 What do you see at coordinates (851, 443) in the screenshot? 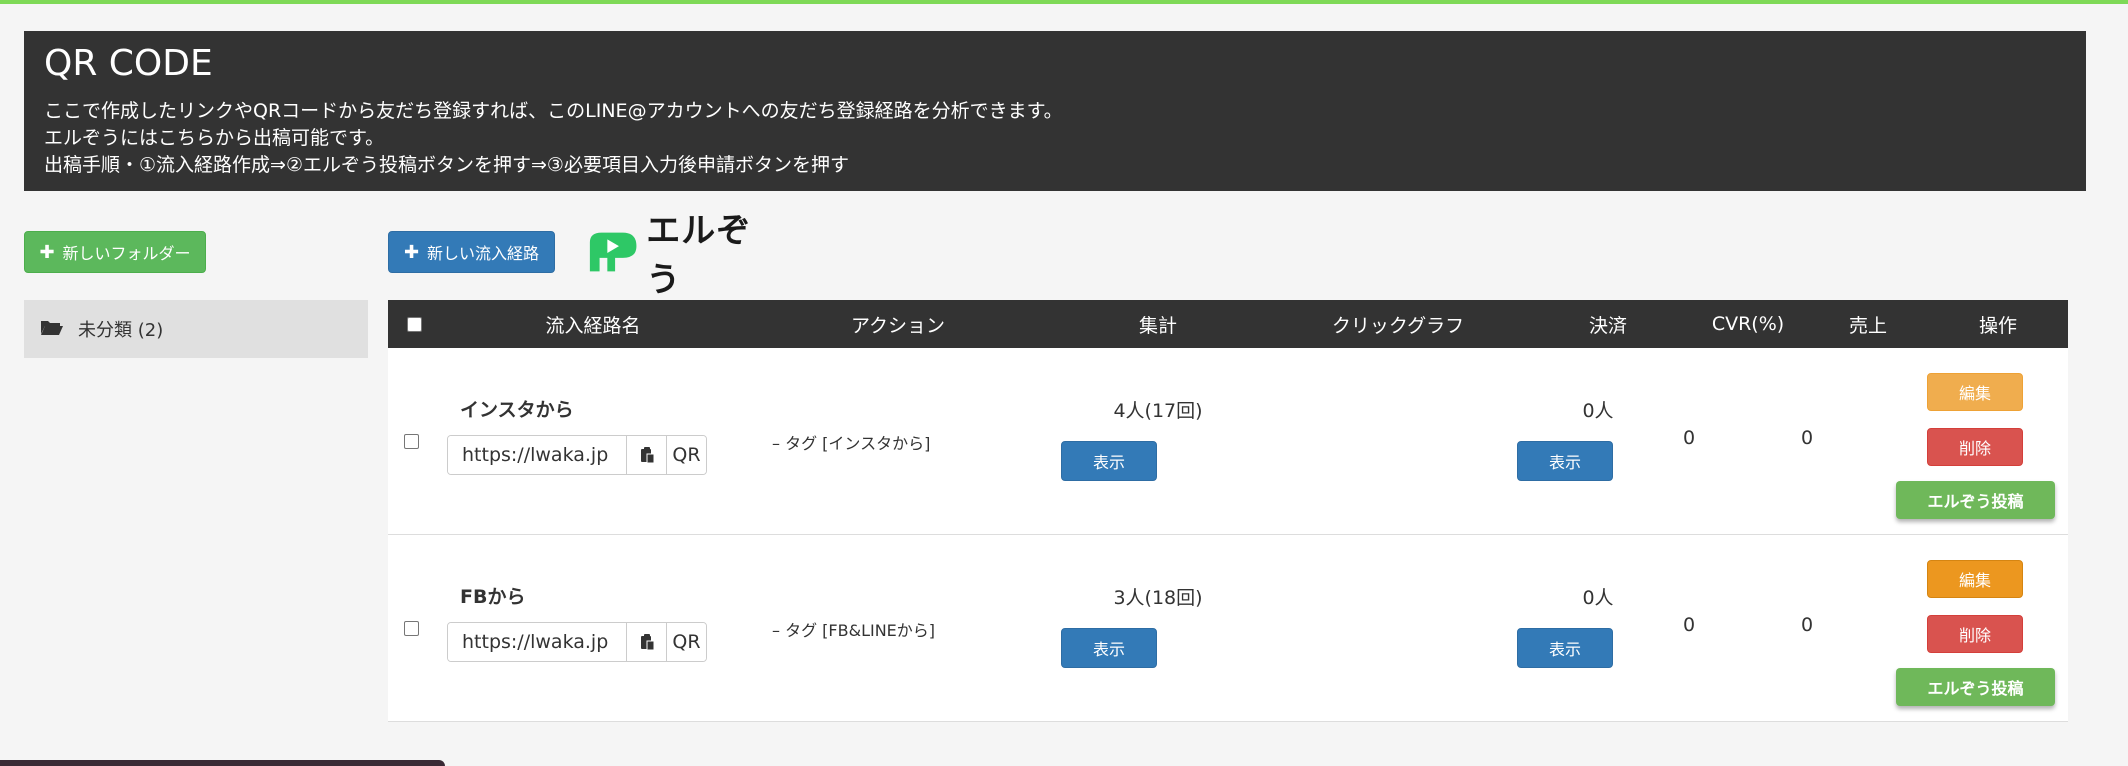
I see `action-text: – タグ [インスタから]` at bounding box center [851, 443].